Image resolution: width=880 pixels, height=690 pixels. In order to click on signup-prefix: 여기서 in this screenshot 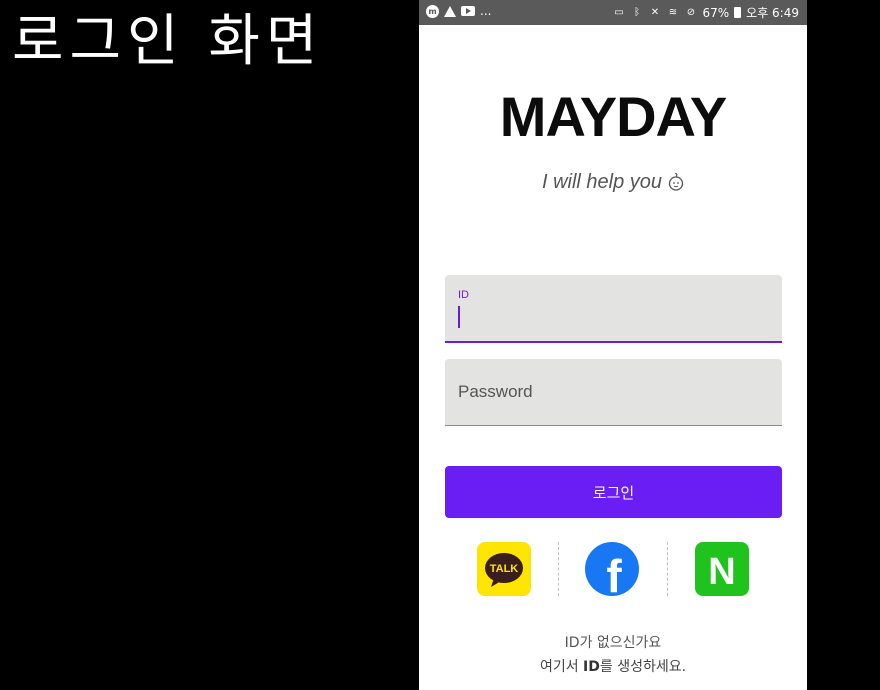, I will do `click(561, 667)`.